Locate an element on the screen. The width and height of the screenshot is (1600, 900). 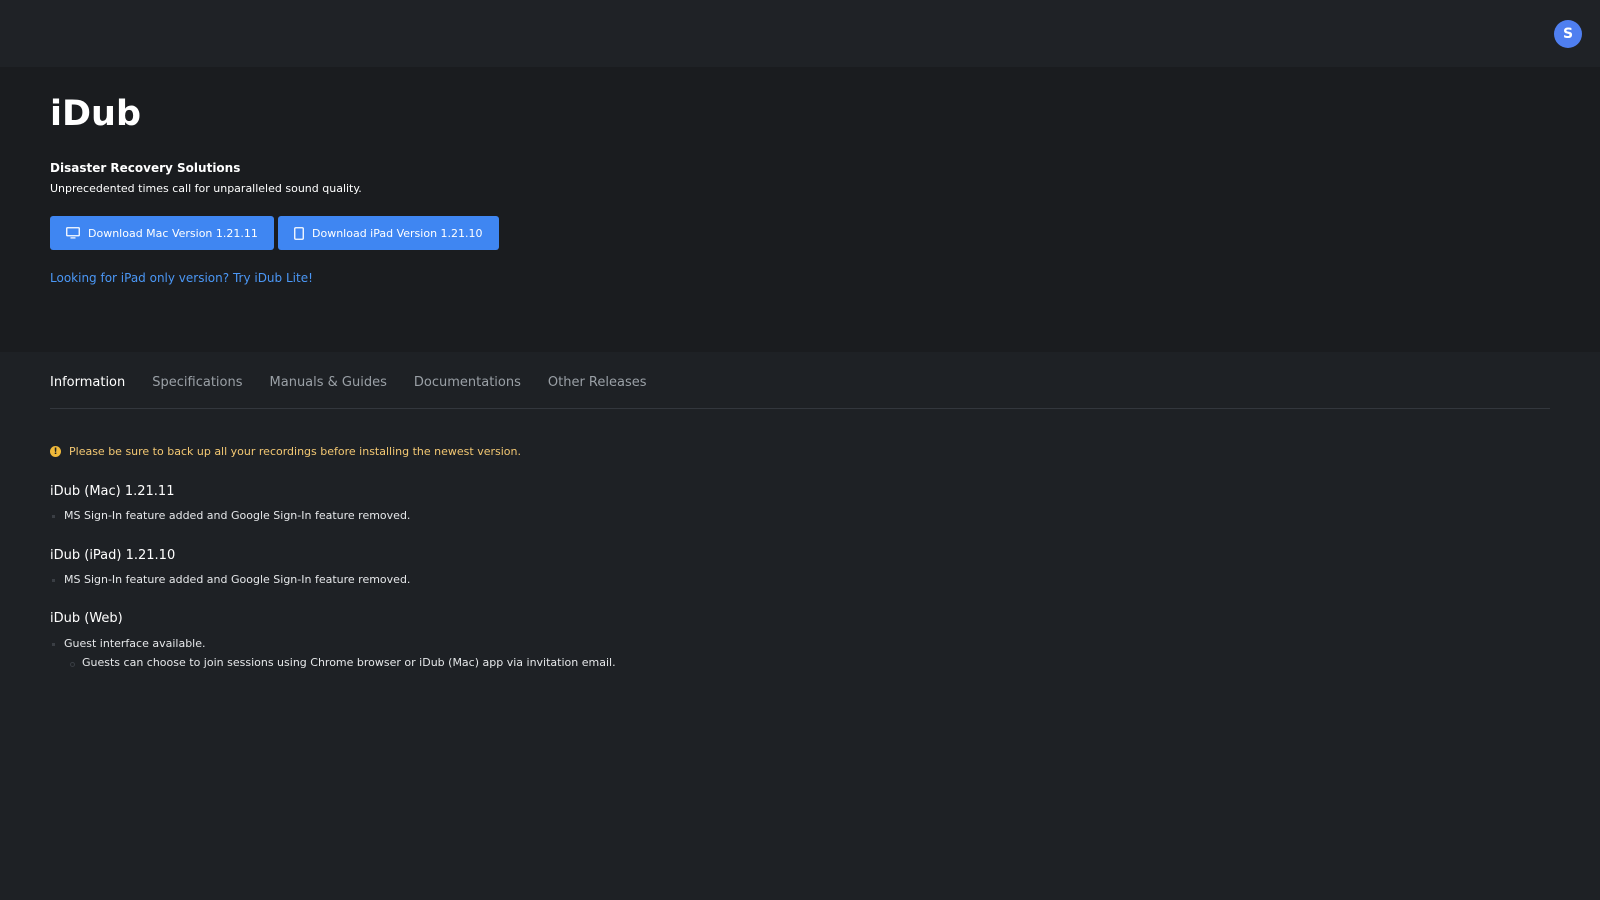
app-title: iDub is located at coordinates (96, 114).